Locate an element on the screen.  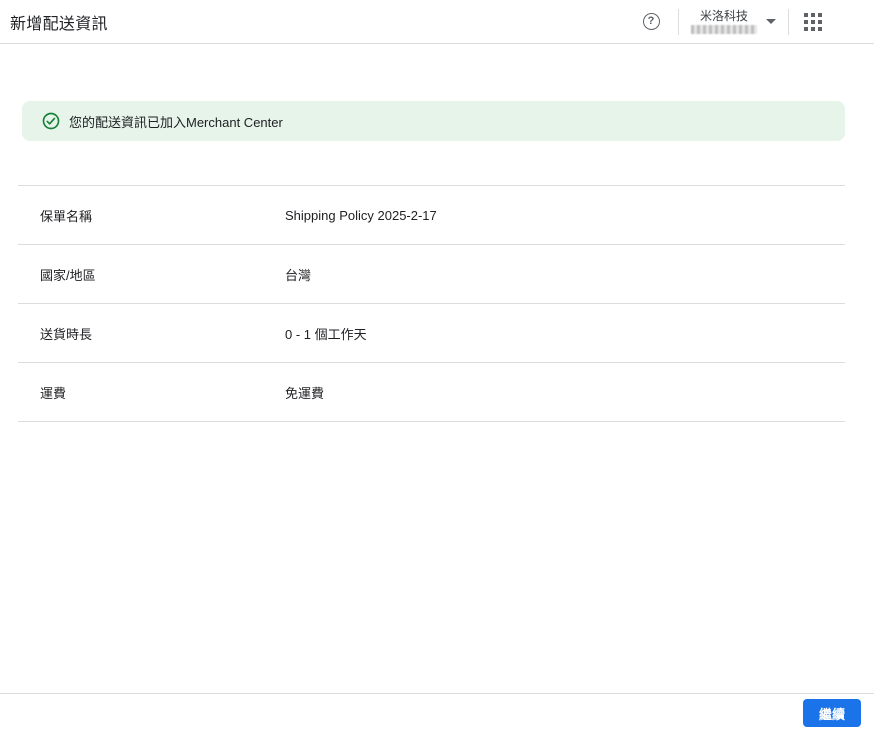
page-title: 新增配送資訊 is located at coordinates (59, 24).